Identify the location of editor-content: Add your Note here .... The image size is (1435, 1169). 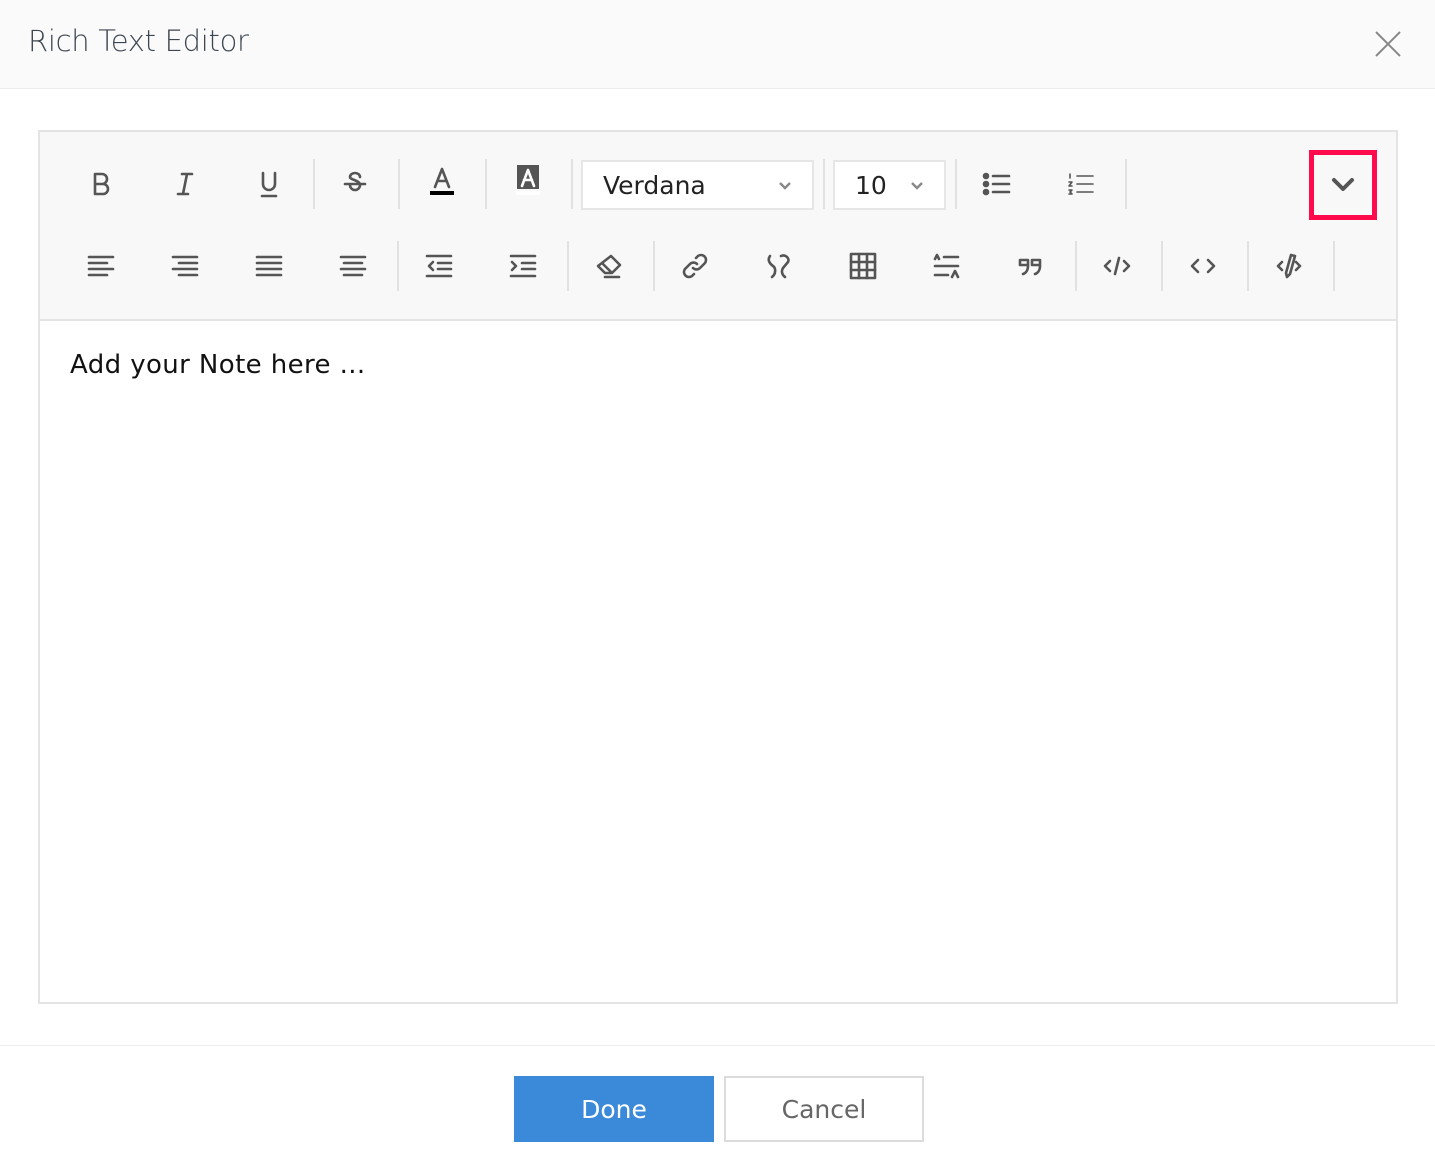
(218, 365).